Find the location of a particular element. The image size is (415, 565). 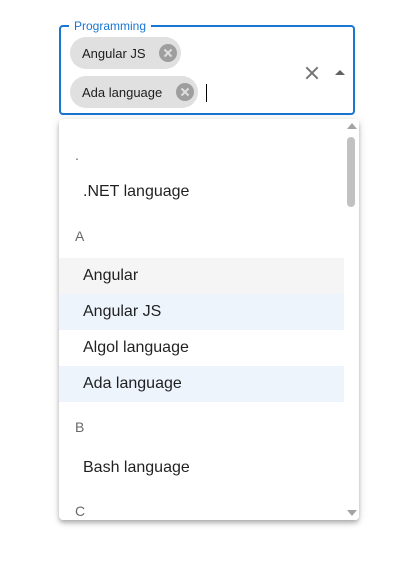

listbox-scrollbar is located at coordinates (351, 319).